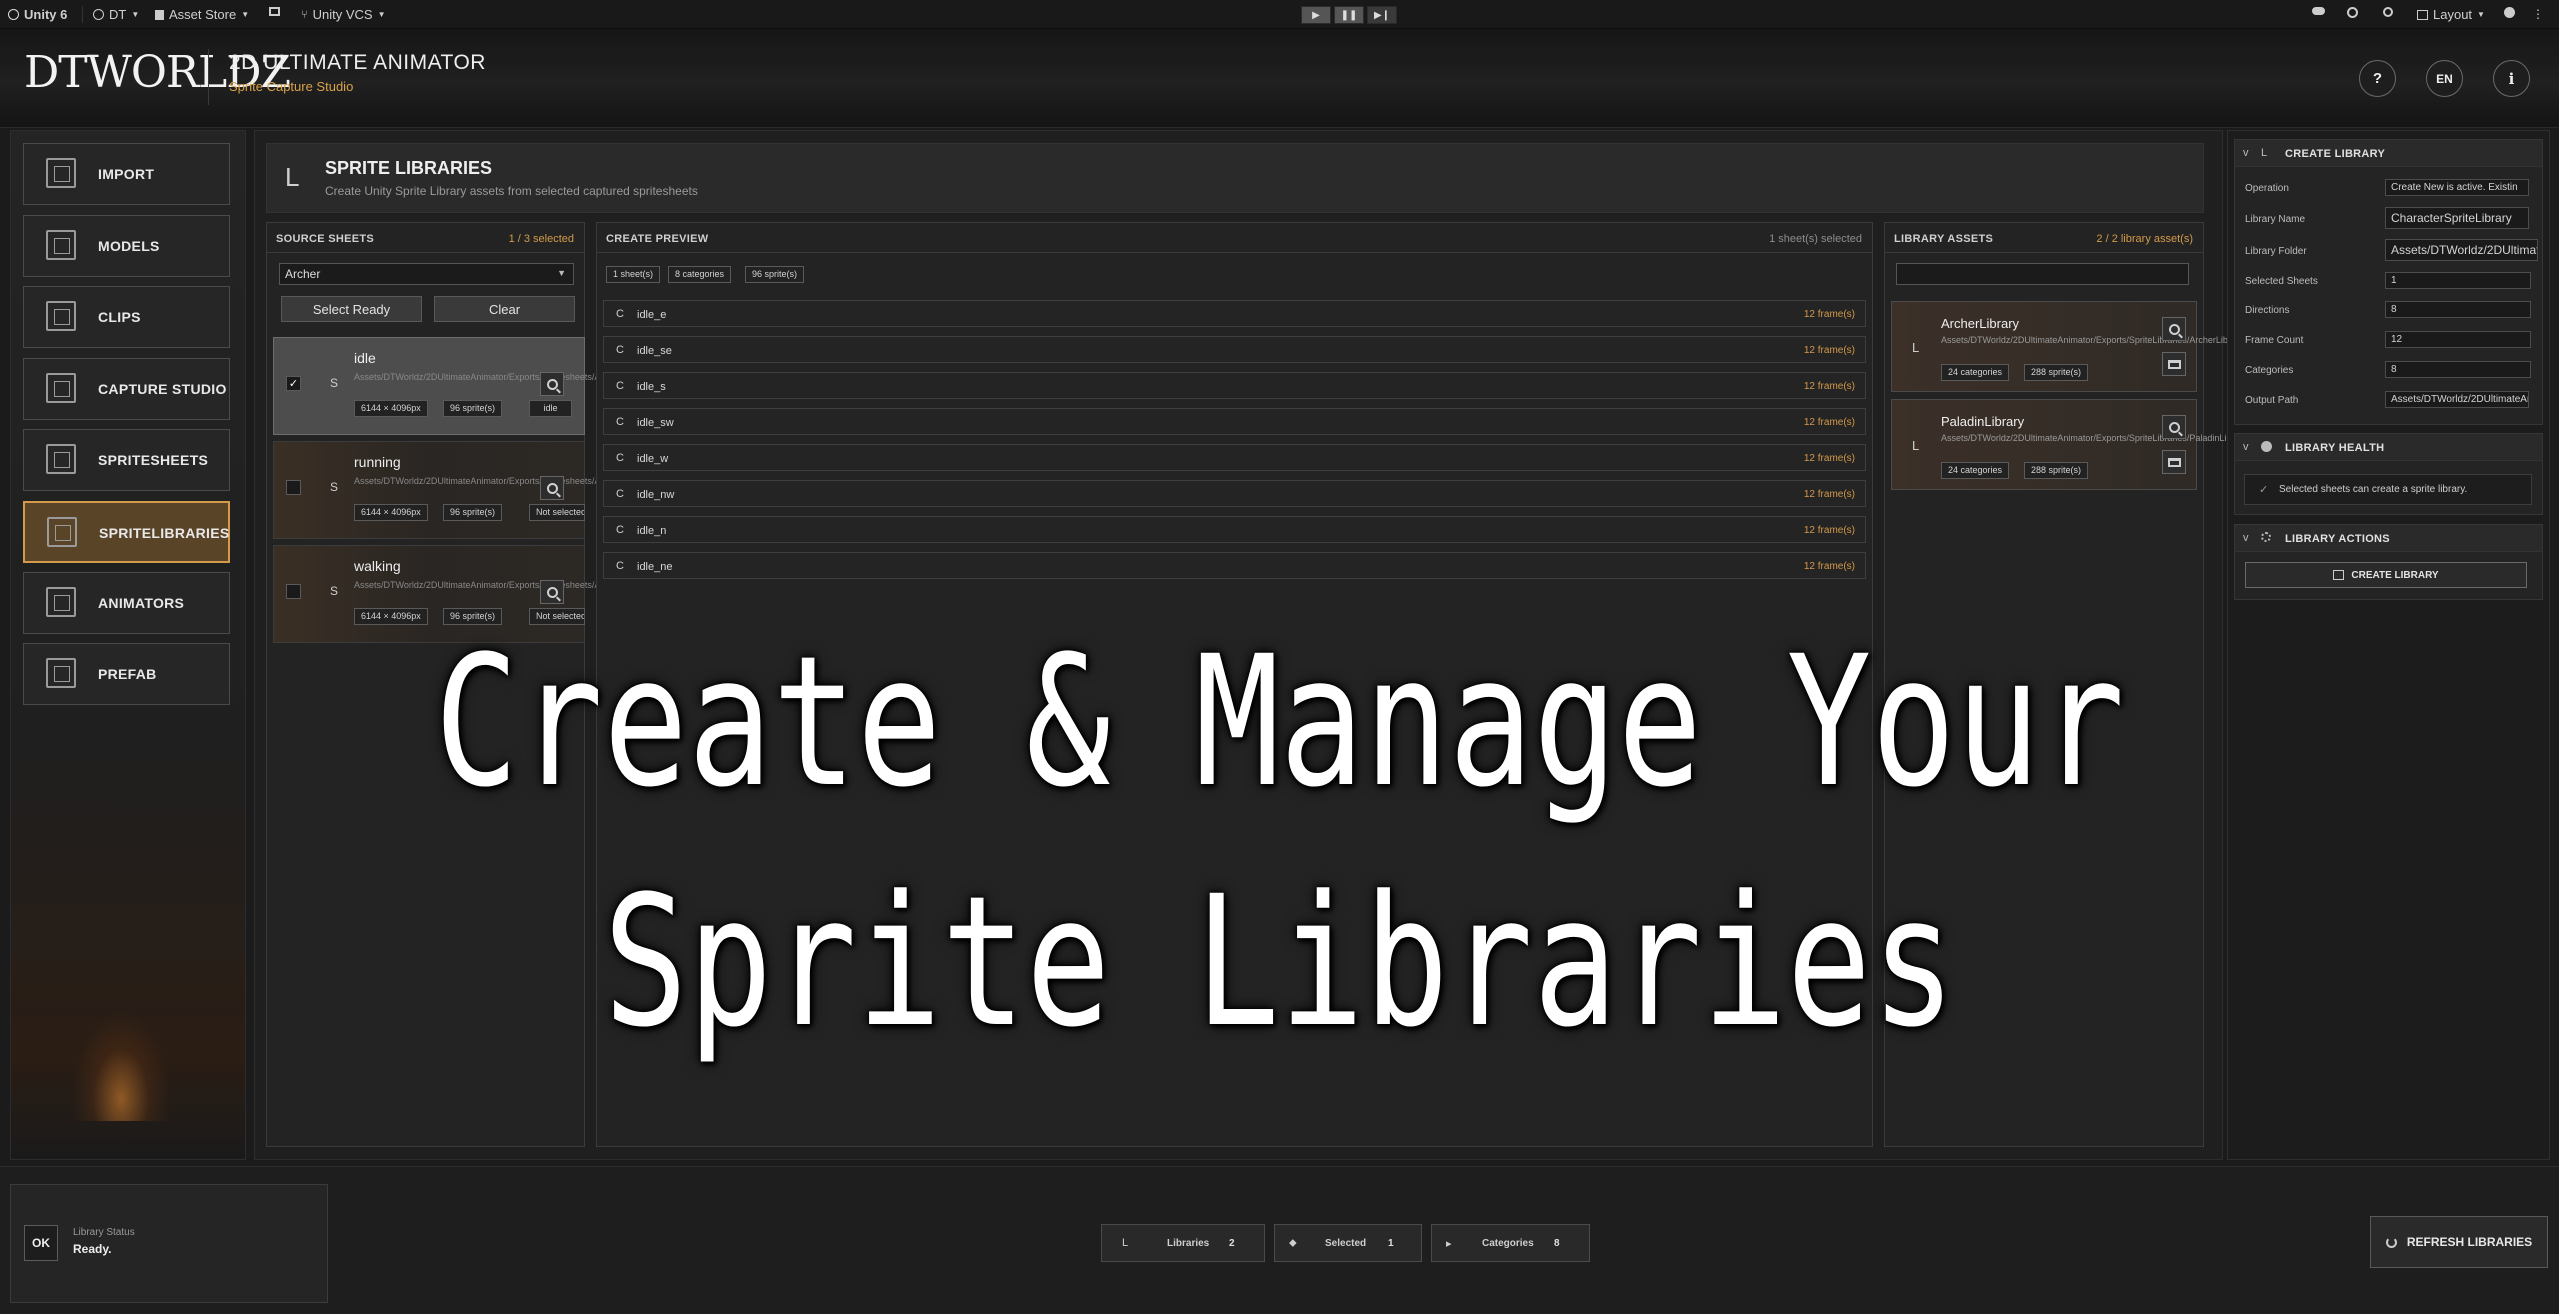 Image resolution: width=2559 pixels, height=1314 pixels. I want to click on section-header: v LIBRARY ACTIONS, so click(2388, 538).